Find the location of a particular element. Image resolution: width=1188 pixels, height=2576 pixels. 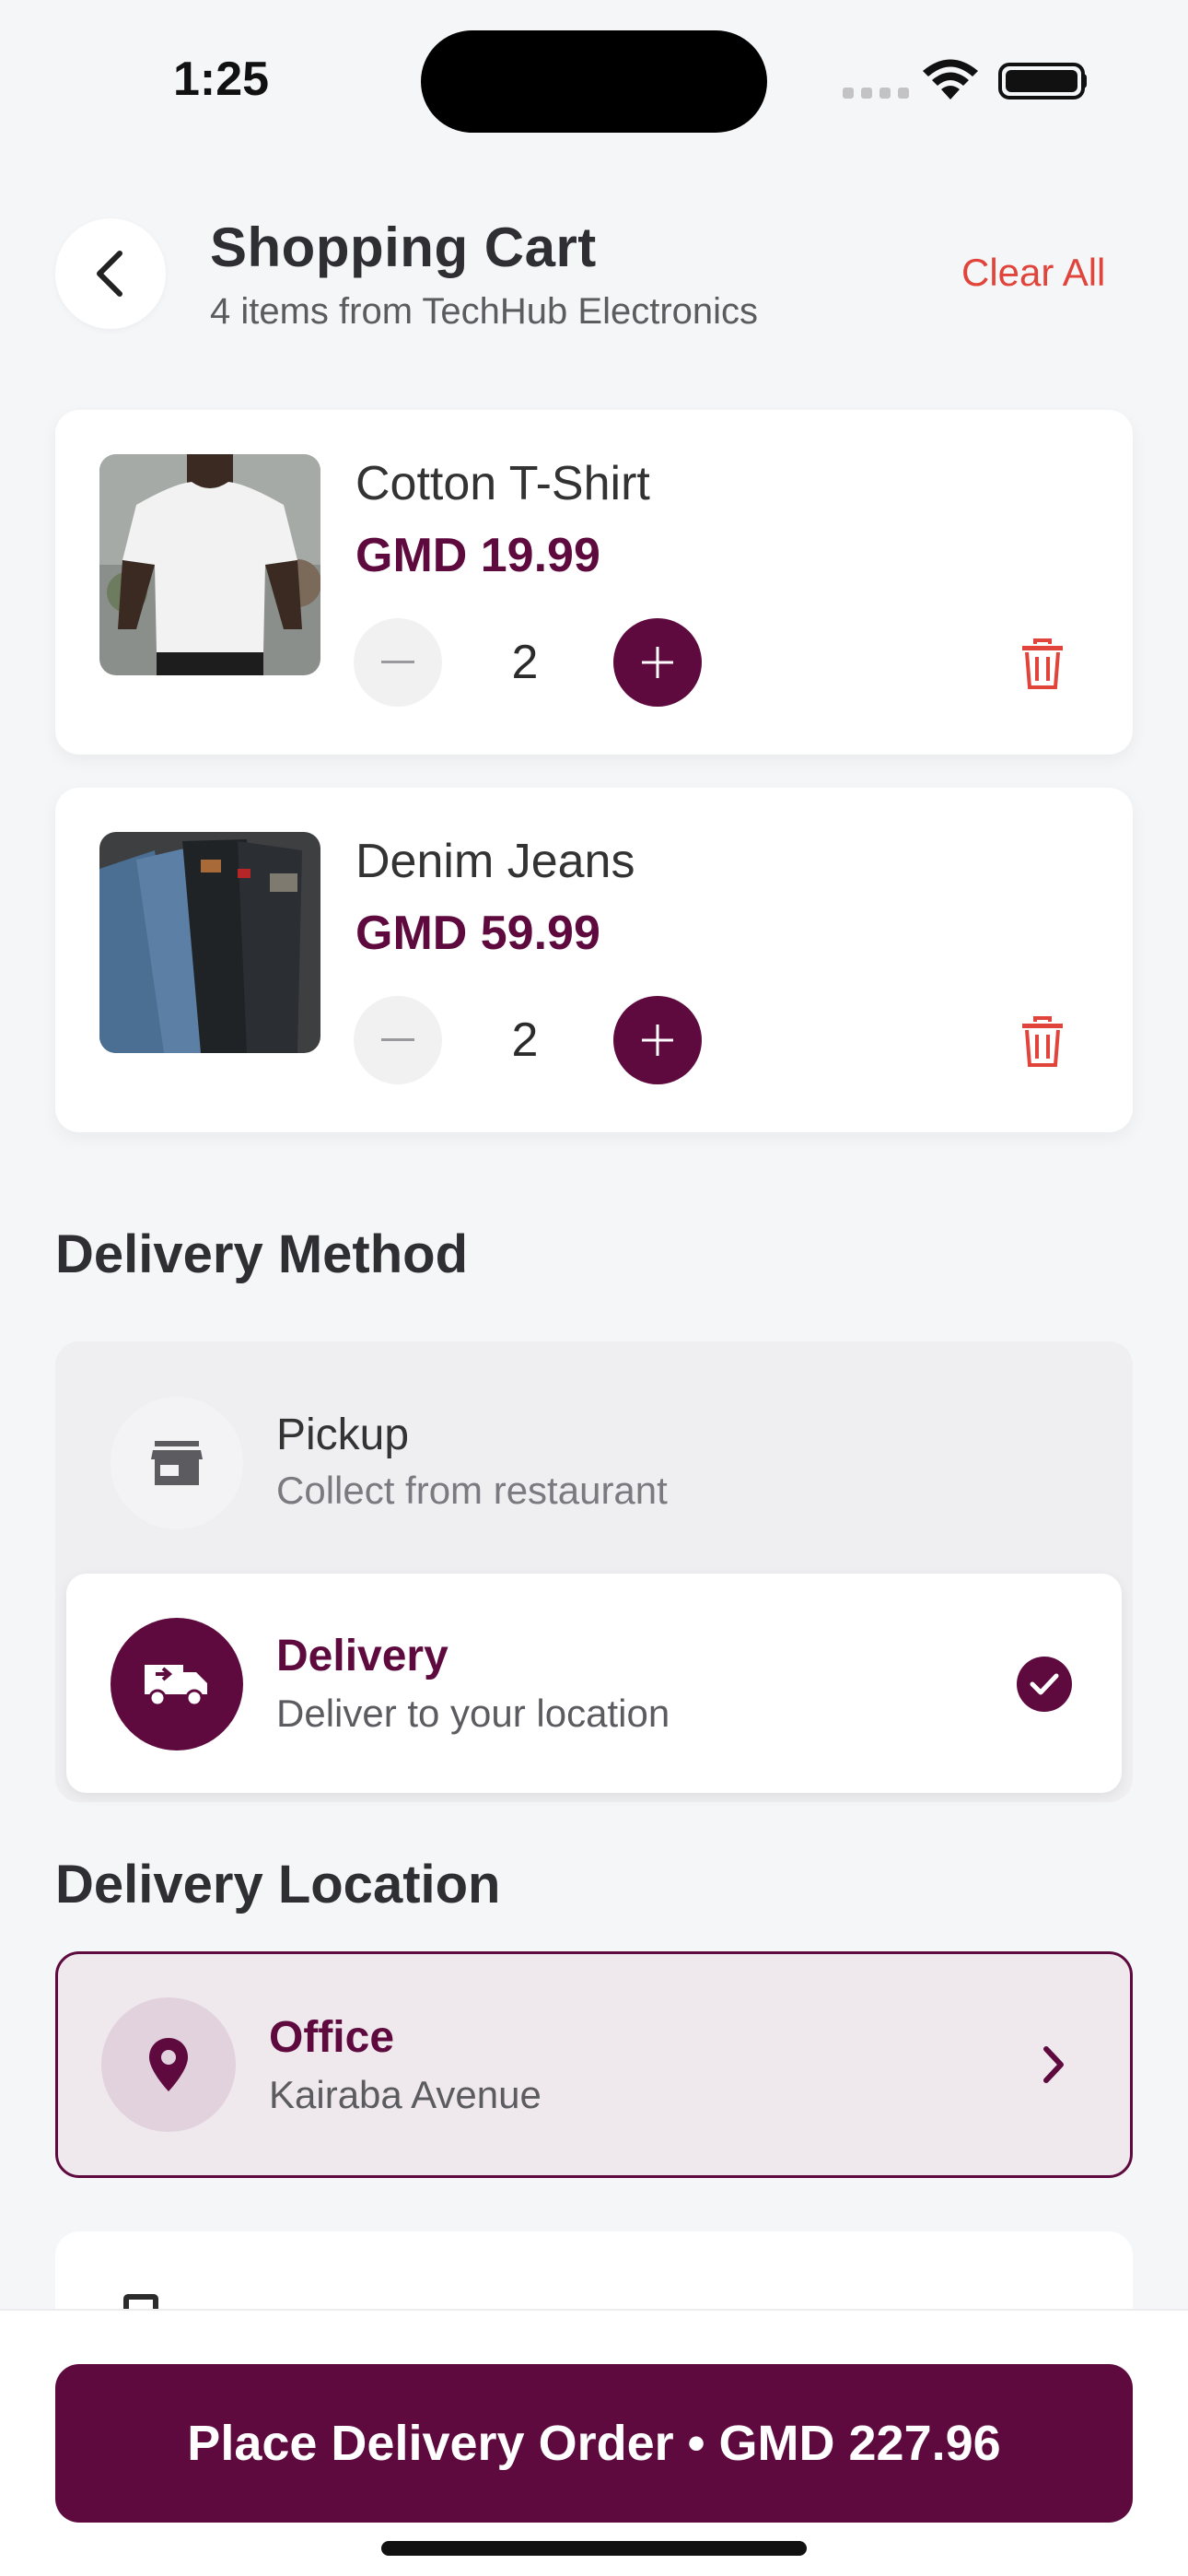

page-title: Shopping Cart is located at coordinates (403, 247).